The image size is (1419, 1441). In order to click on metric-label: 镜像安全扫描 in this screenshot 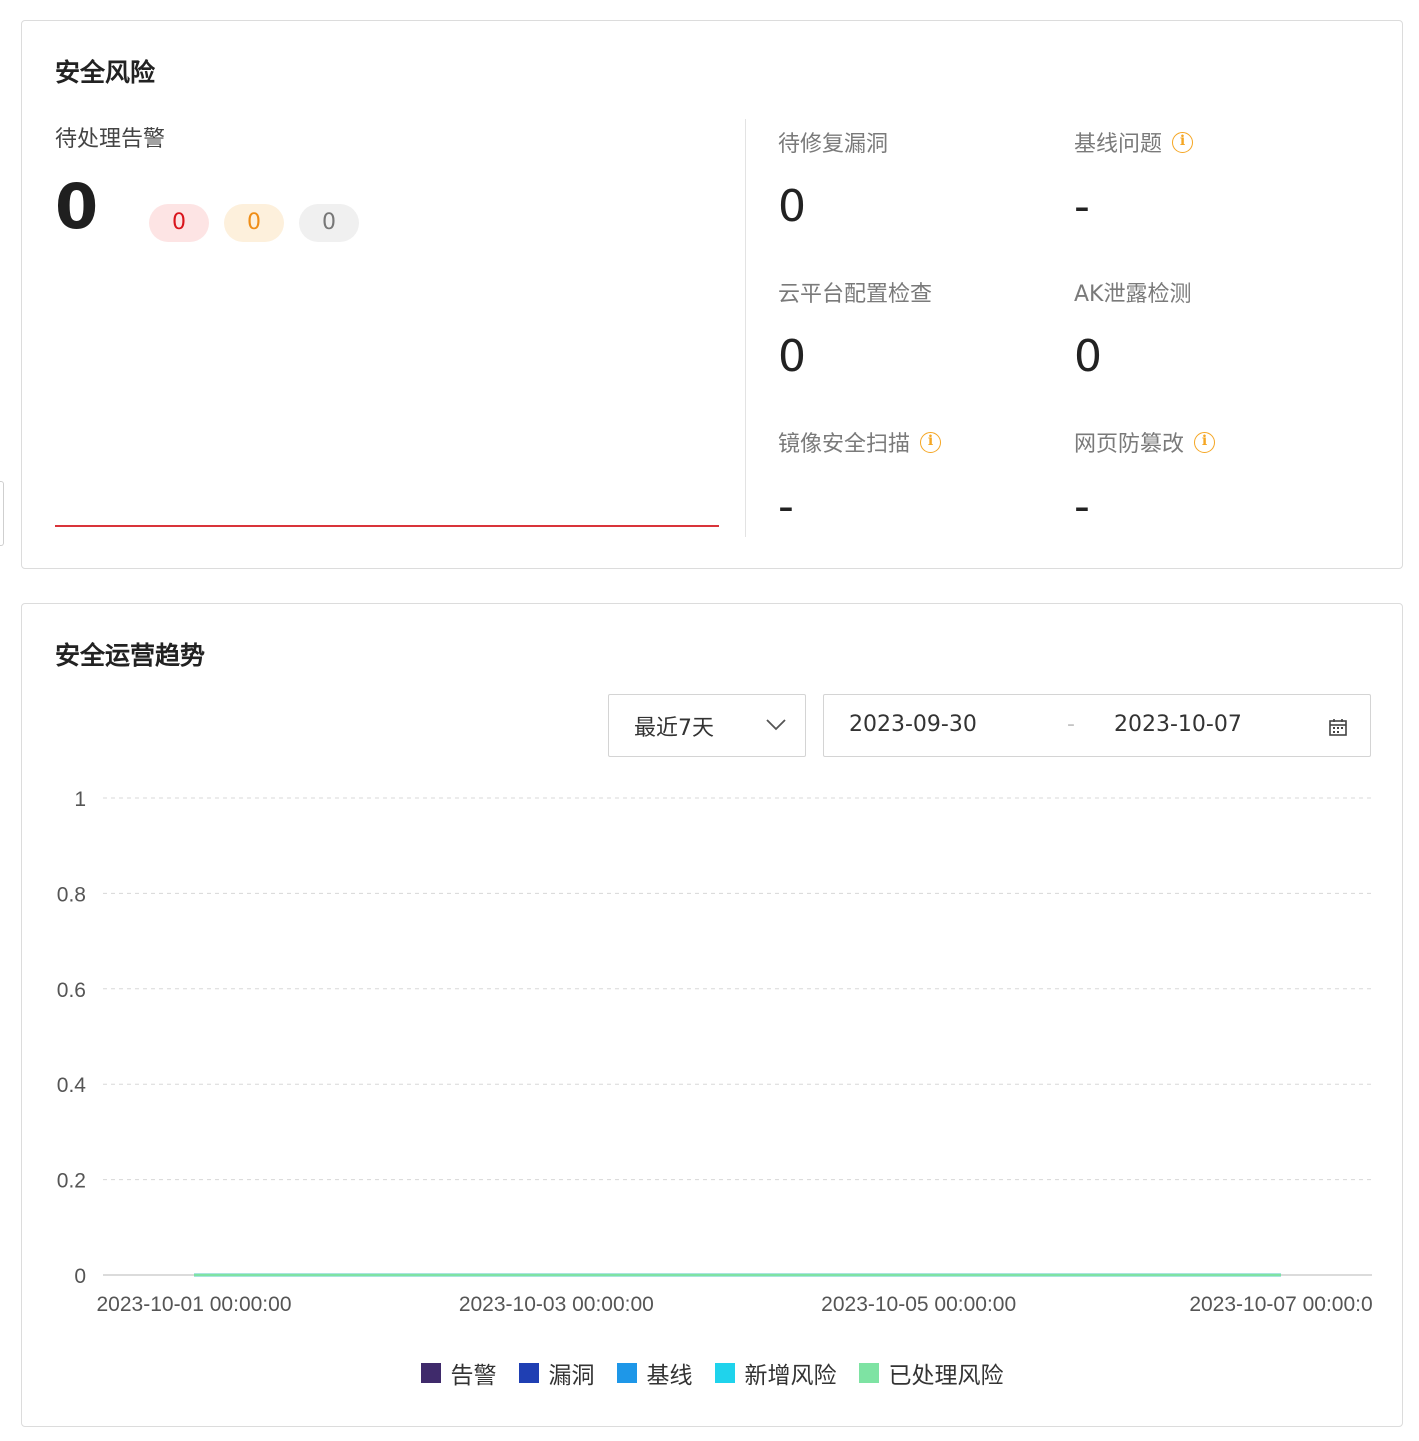, I will do `click(844, 444)`.